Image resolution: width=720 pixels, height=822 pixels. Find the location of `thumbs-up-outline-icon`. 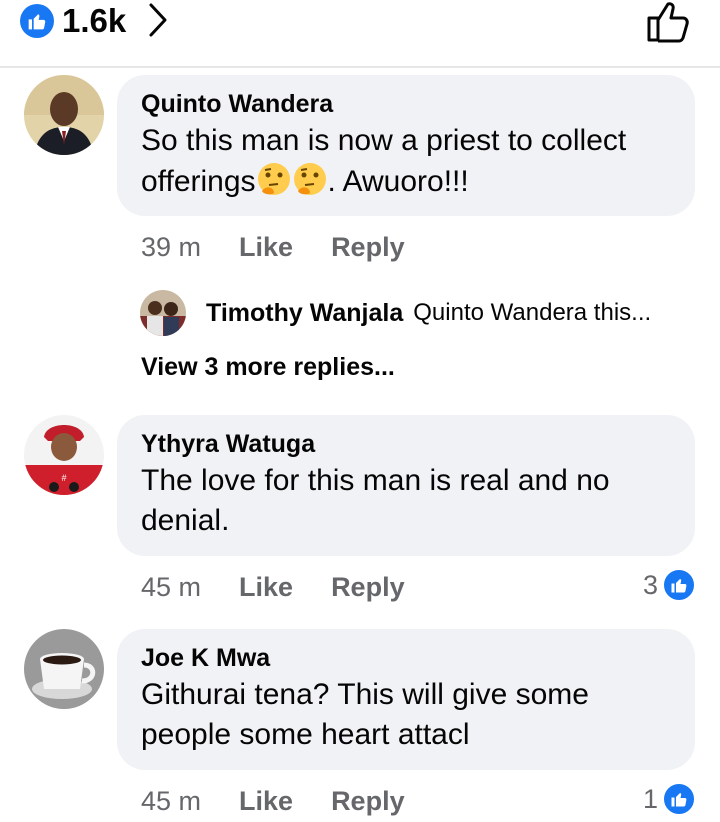

thumbs-up-outline-icon is located at coordinates (667, 22).